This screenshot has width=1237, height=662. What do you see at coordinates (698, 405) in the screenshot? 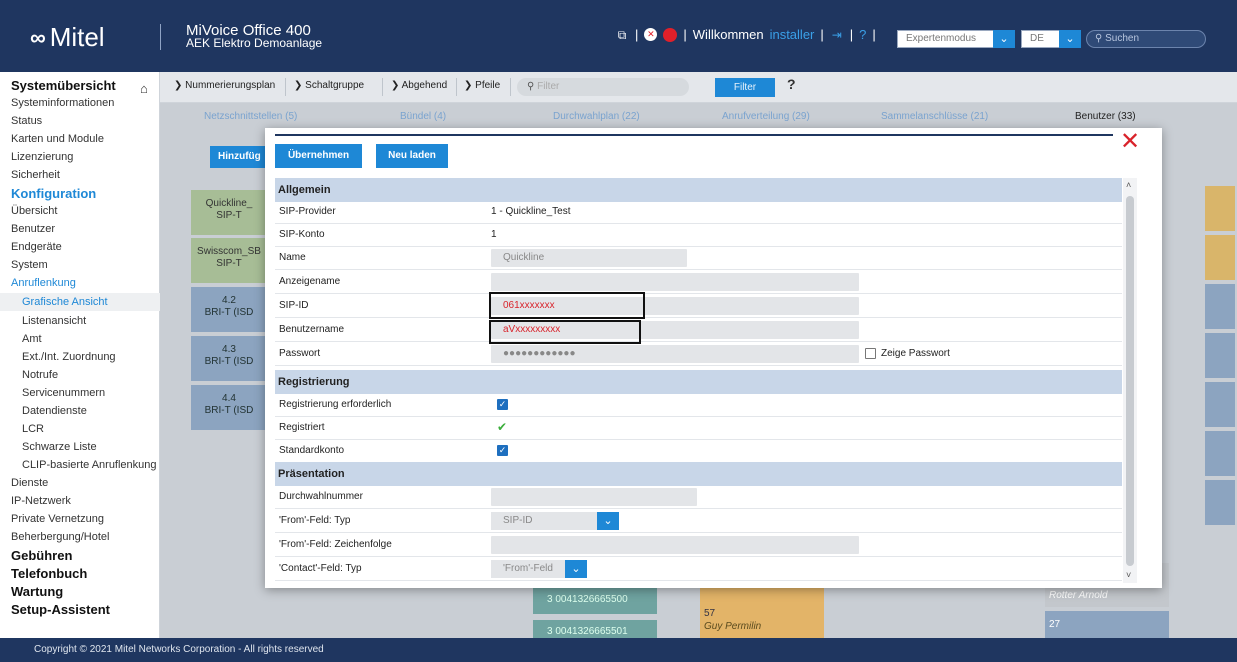
I see `row-reg-required: Registrierung erforderlich ✓` at bounding box center [698, 405].